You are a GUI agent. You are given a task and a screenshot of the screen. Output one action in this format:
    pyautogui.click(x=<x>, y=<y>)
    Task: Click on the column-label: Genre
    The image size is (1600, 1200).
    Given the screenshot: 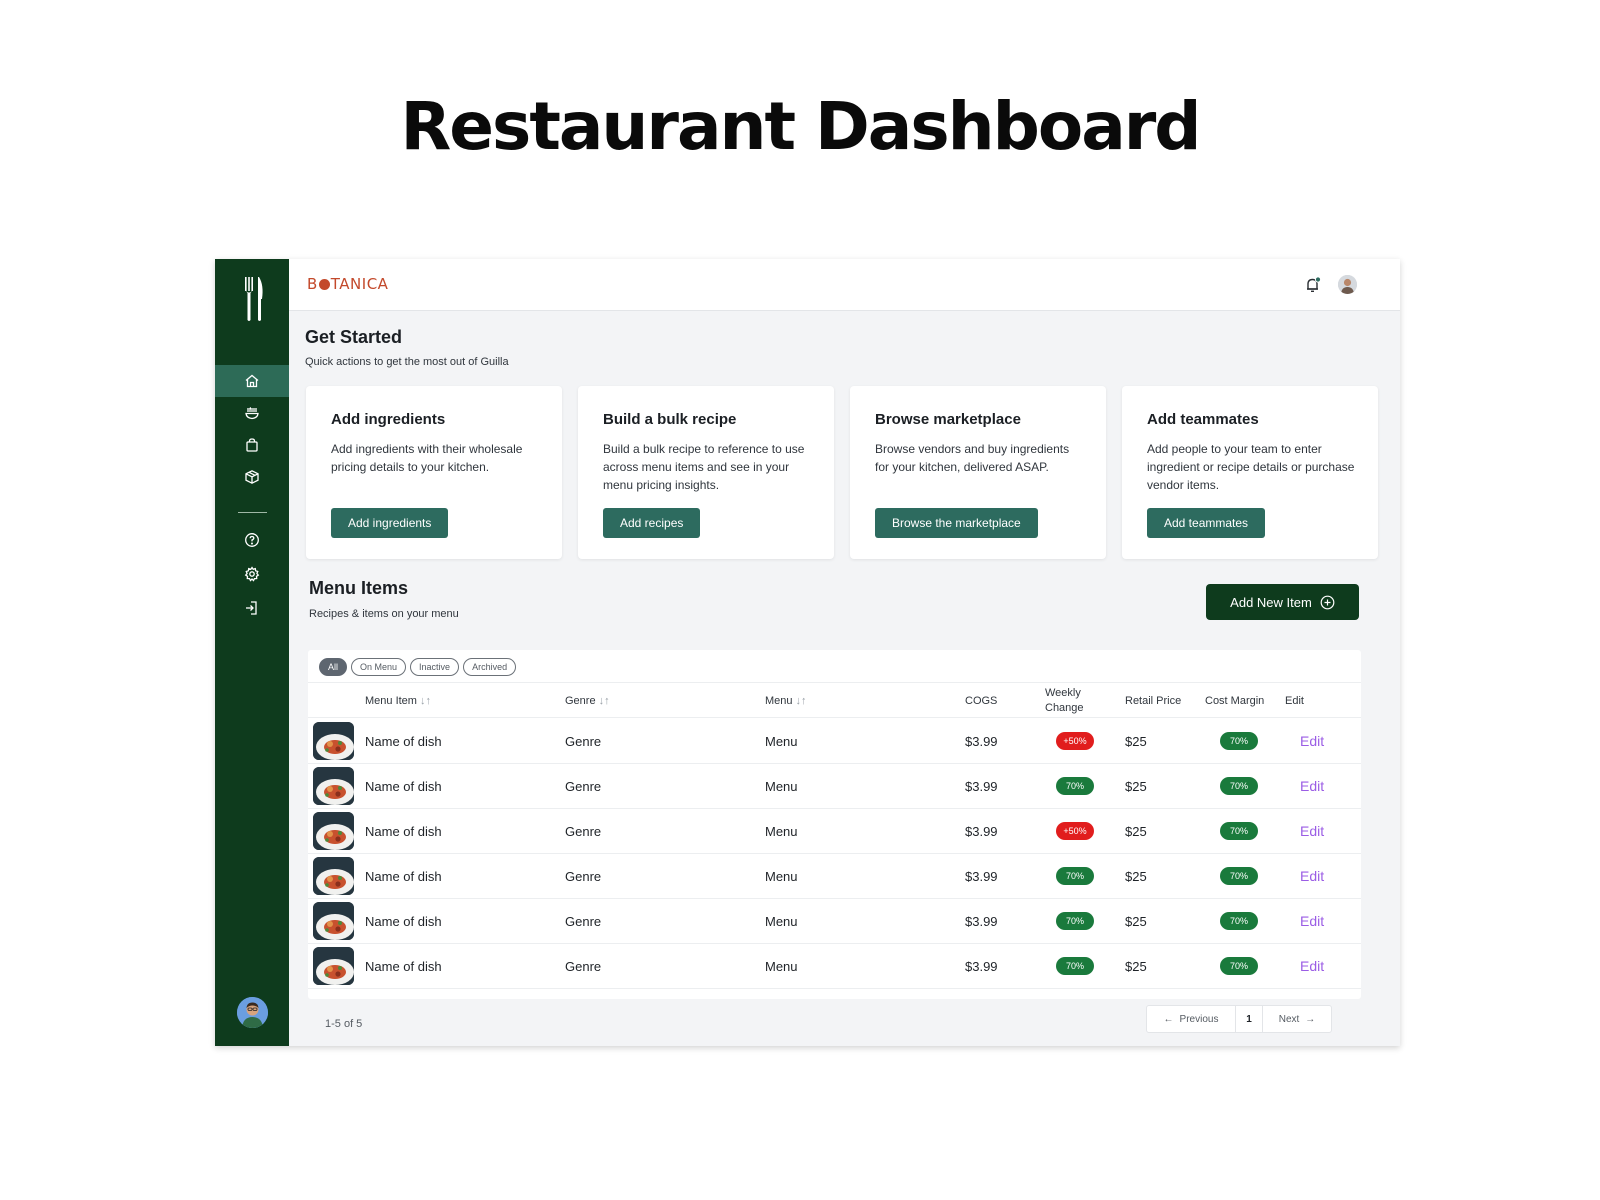 What is the action you would take?
    pyautogui.click(x=580, y=700)
    